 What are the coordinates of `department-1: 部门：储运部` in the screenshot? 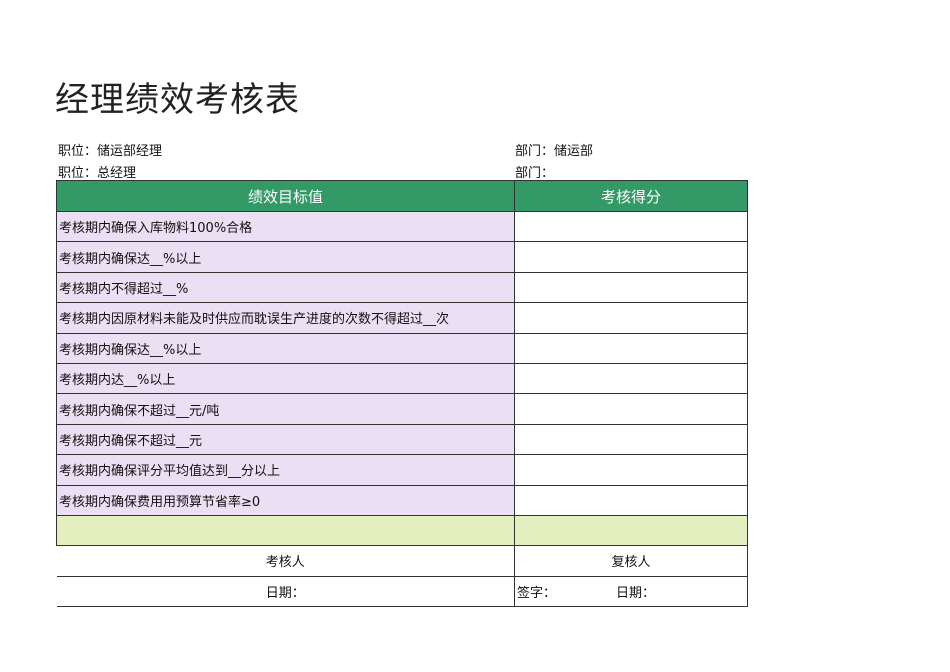 It's located at (554, 151).